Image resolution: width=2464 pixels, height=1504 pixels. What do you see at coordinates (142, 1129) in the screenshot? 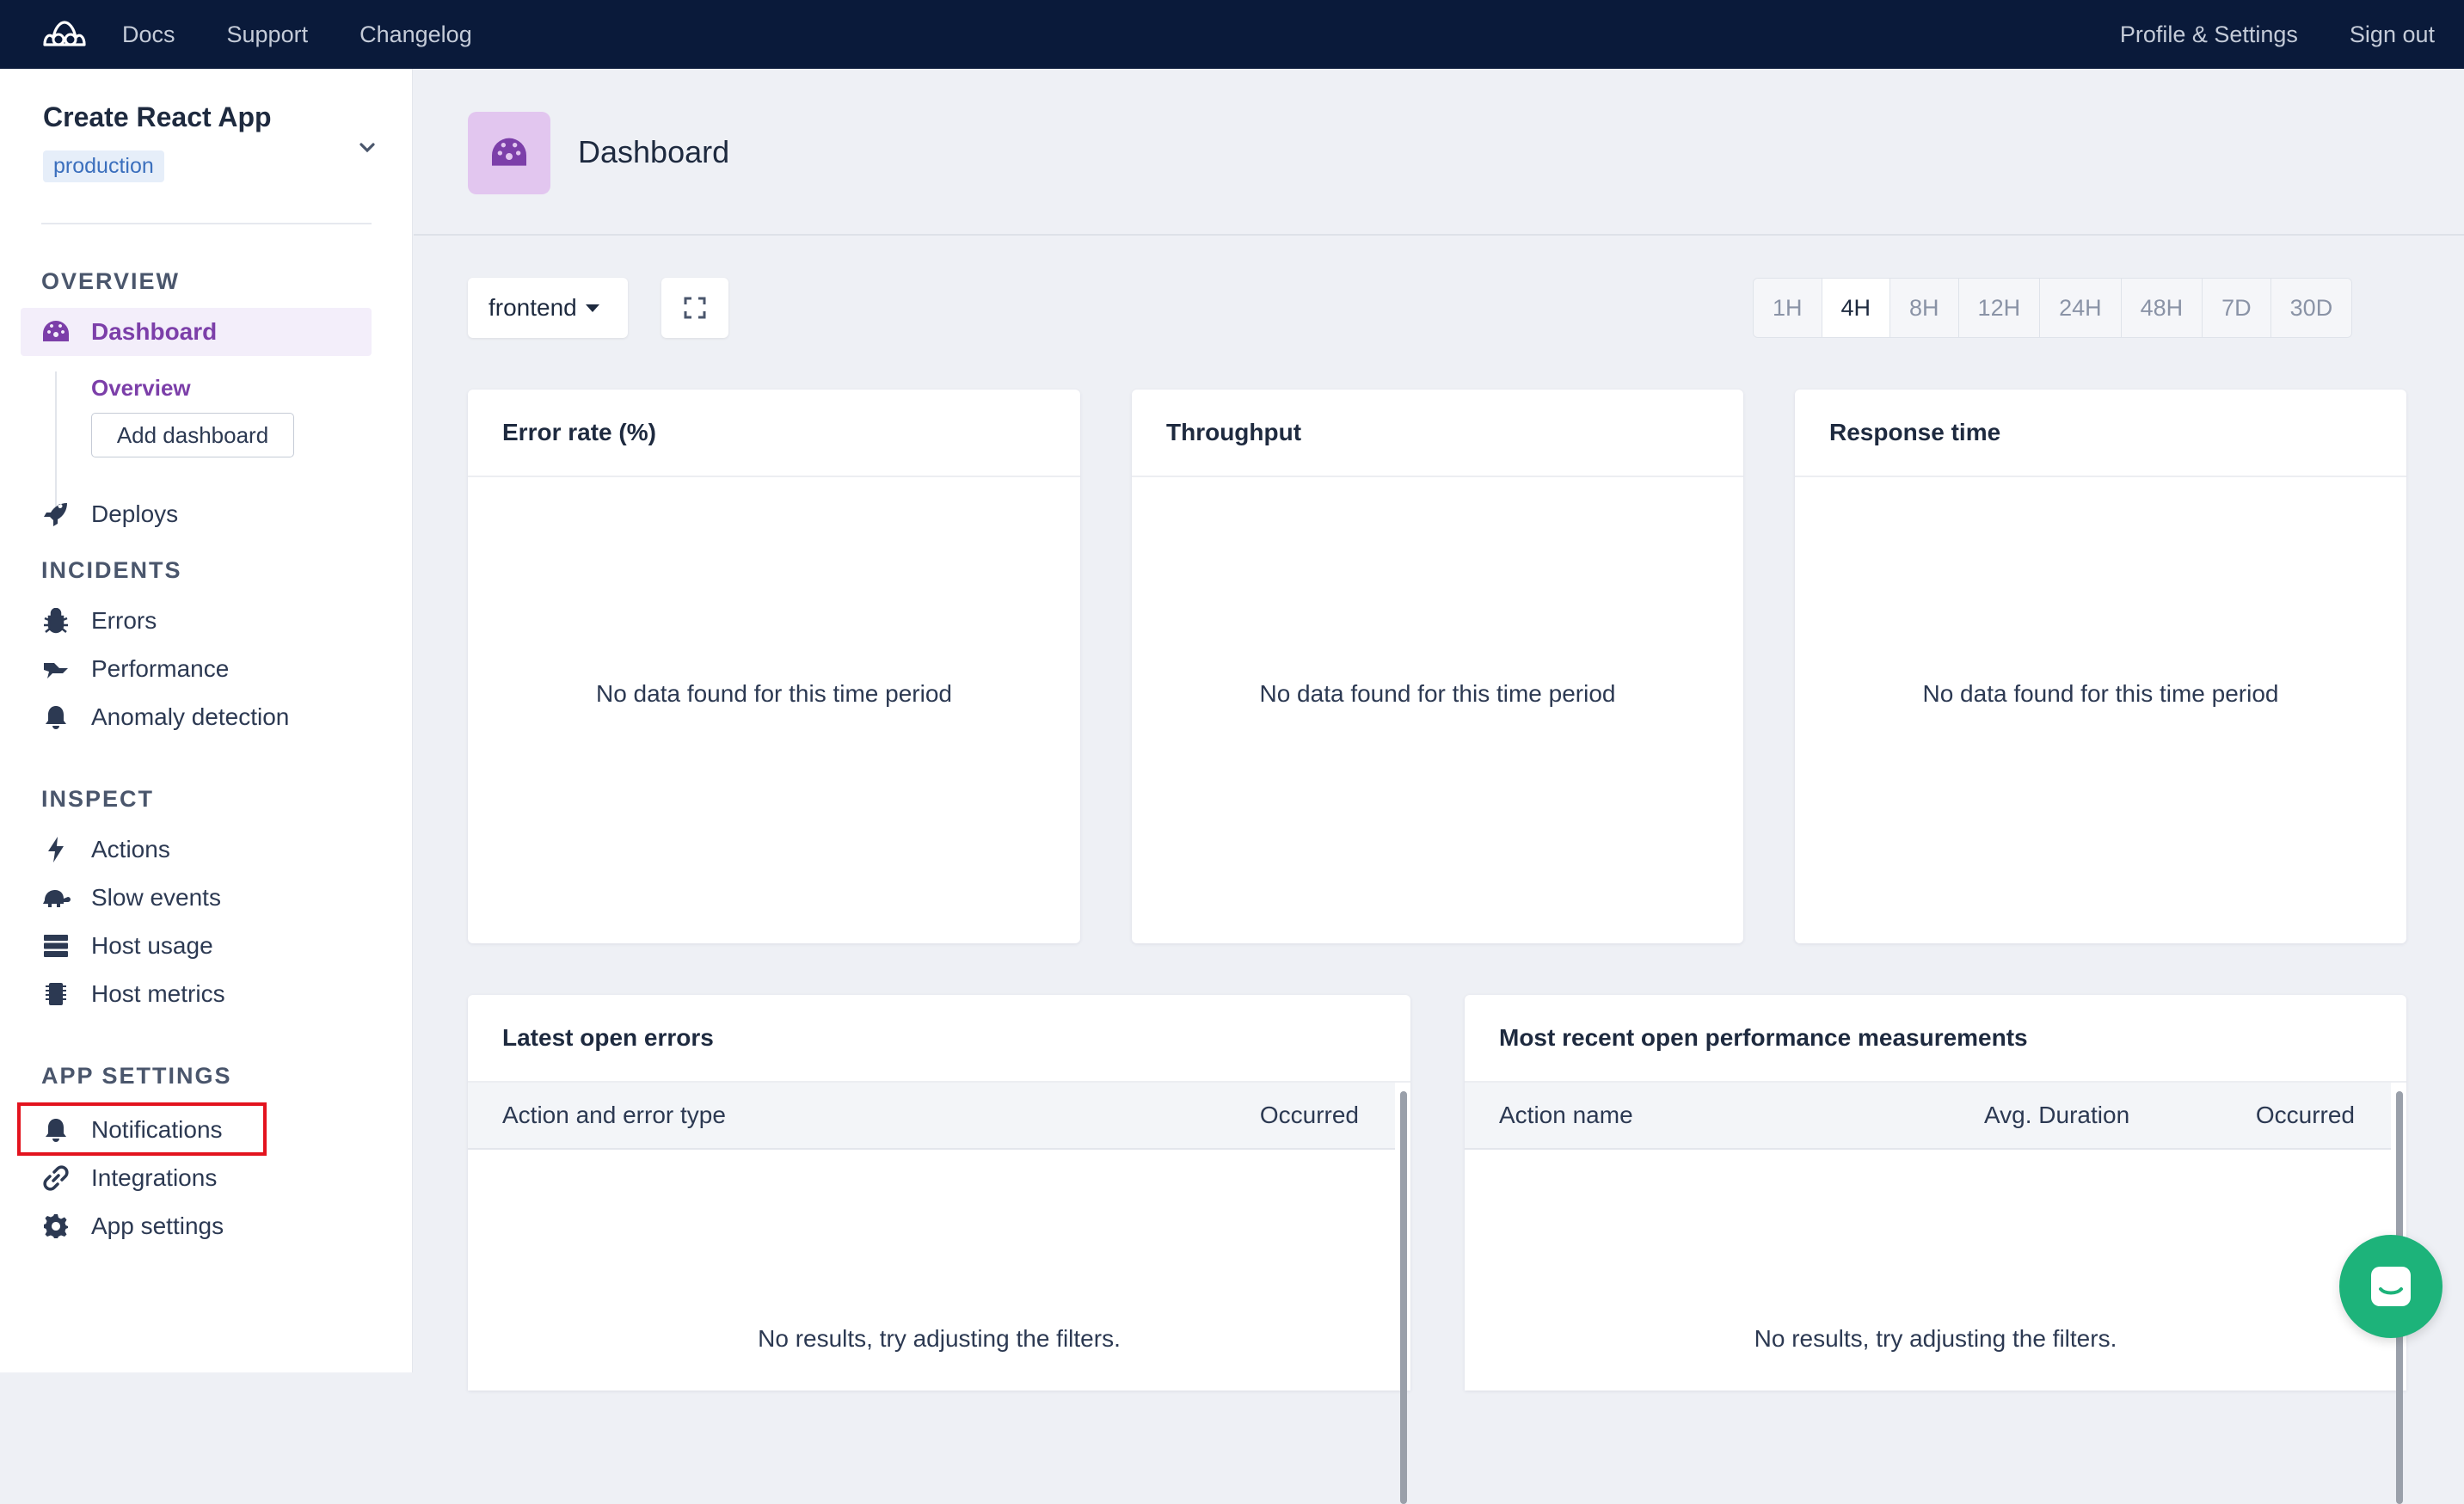
I see `notifications-highlight-box` at bounding box center [142, 1129].